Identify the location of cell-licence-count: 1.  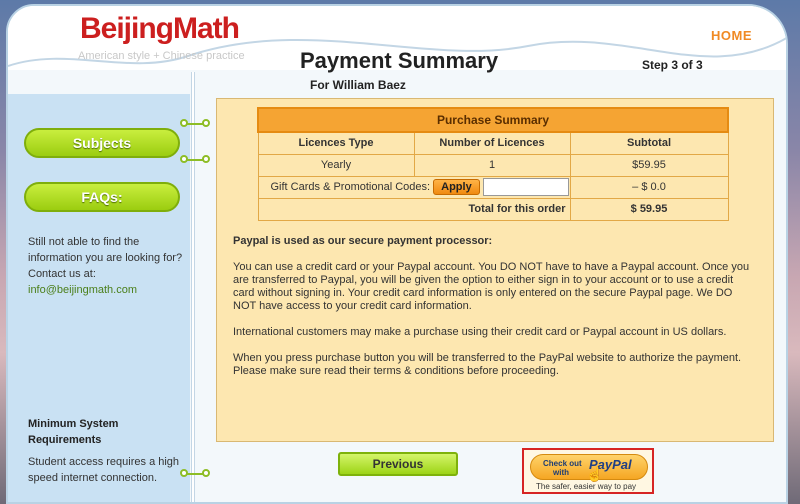
(492, 165).